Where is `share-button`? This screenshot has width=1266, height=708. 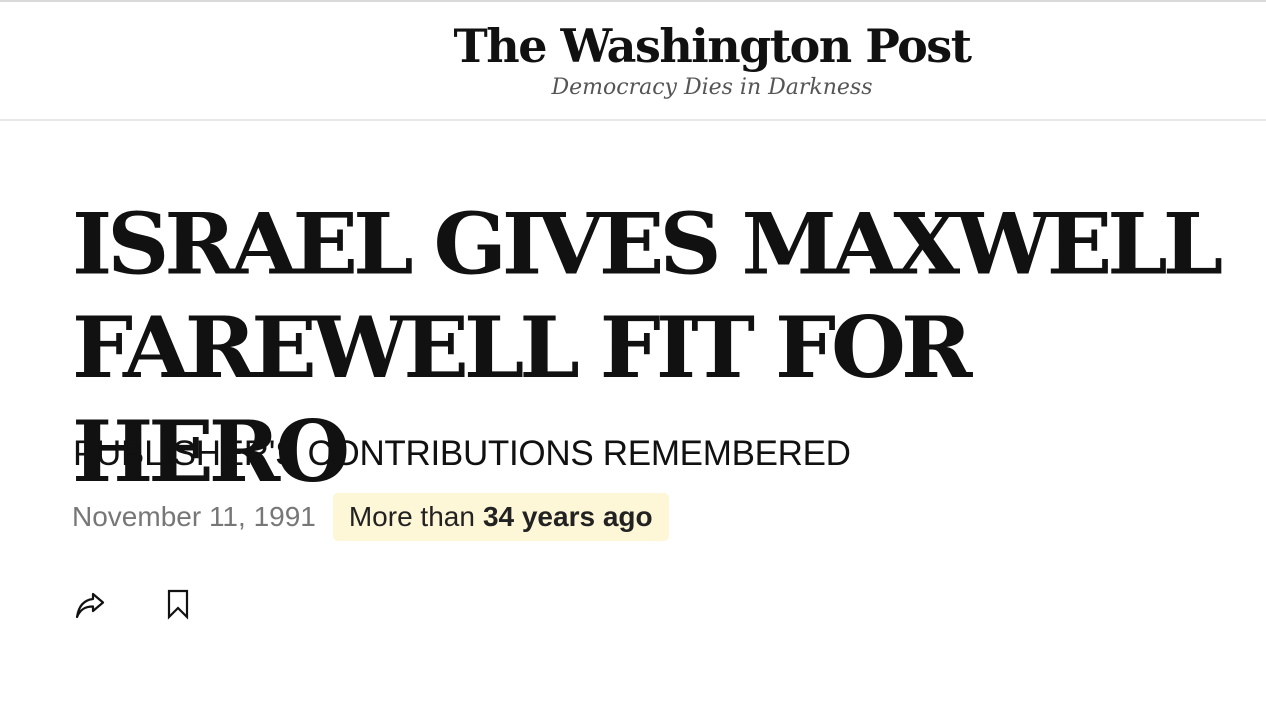
share-button is located at coordinates (90, 606).